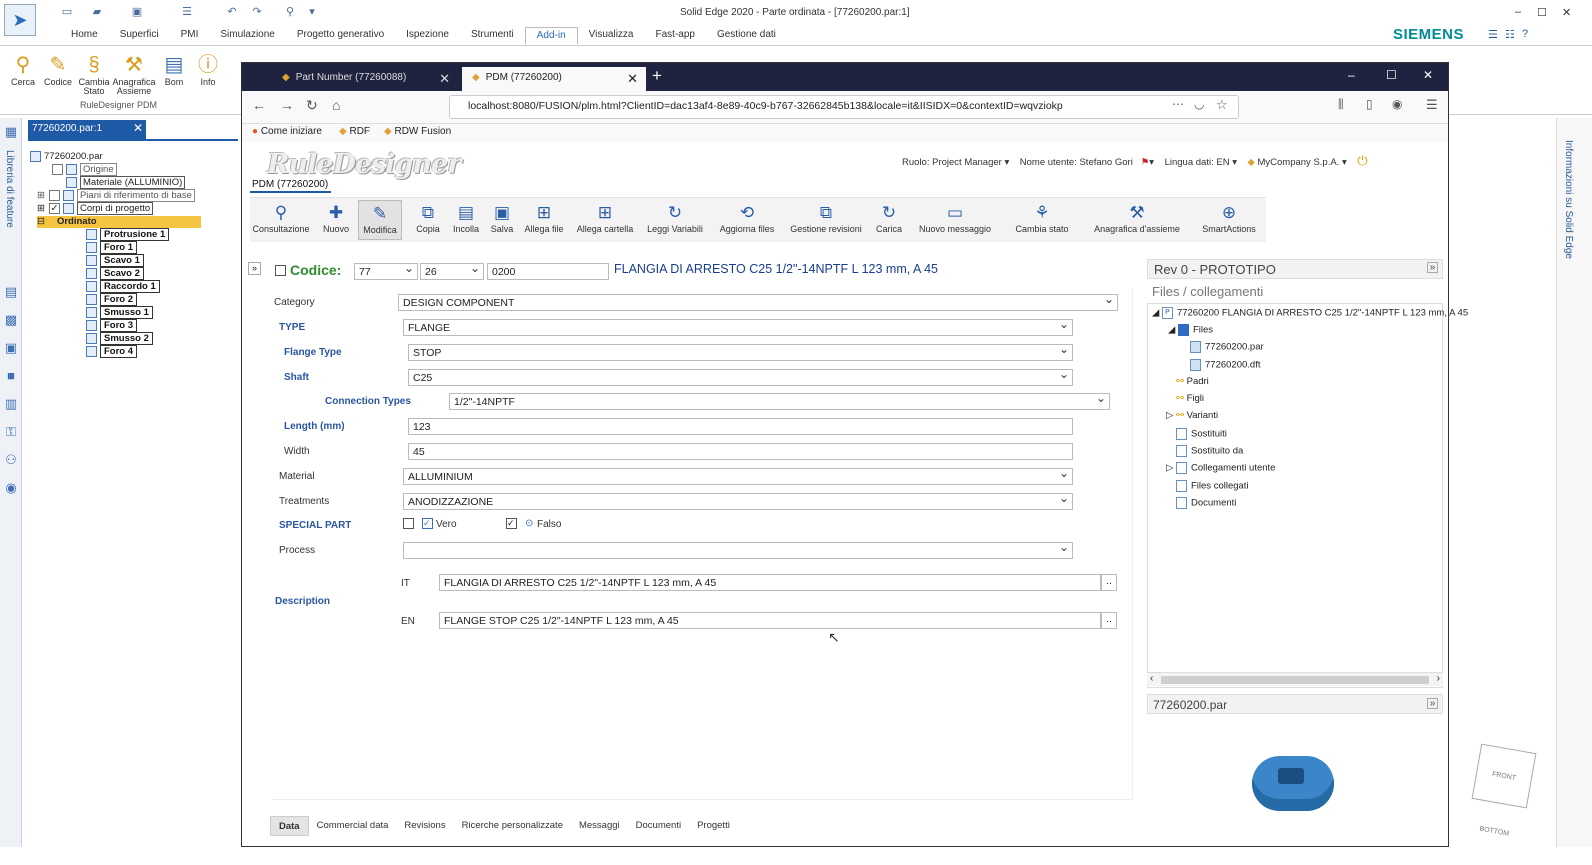 This screenshot has height=865, width=1592. What do you see at coordinates (889, 220) in the screenshot?
I see `carica-button: ↻ Carica` at bounding box center [889, 220].